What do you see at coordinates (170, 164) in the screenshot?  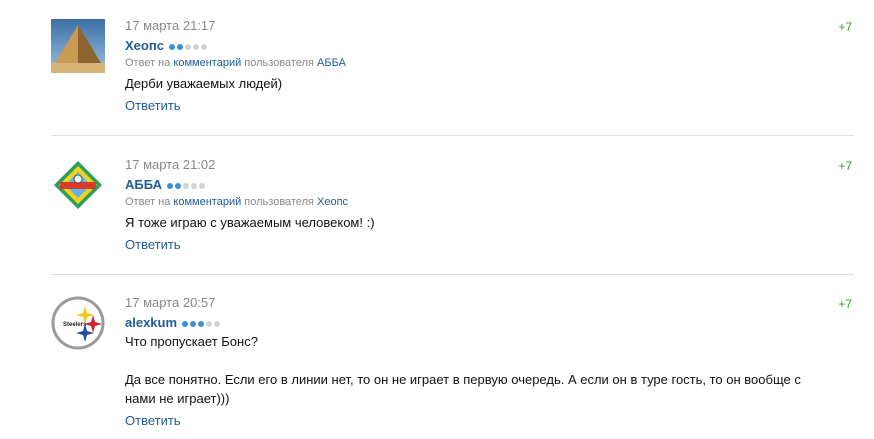 I see `comment-date: 17 марта 21:02` at bounding box center [170, 164].